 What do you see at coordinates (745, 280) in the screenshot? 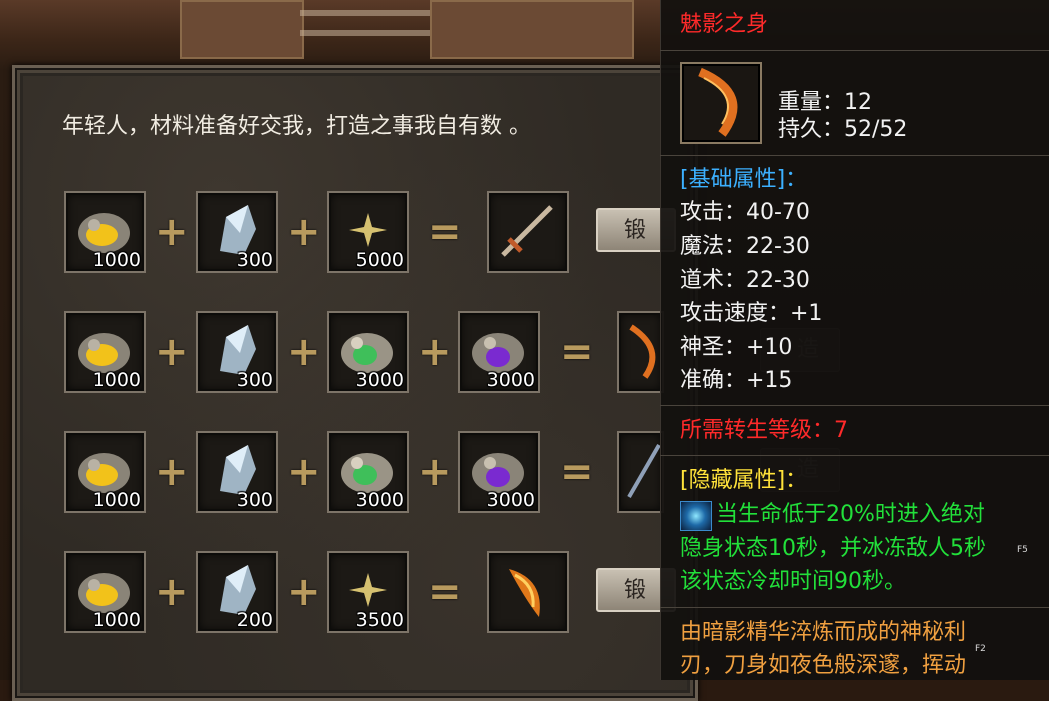
I see `stat-taoism: 道术：22-30` at bounding box center [745, 280].